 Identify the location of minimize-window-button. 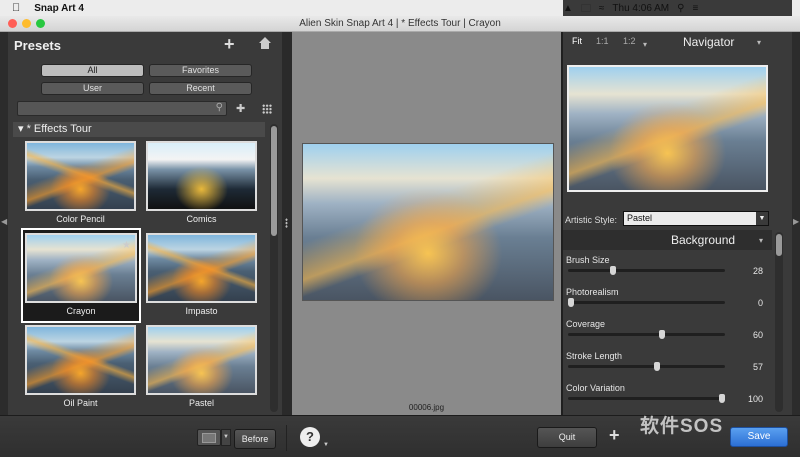
(26, 23).